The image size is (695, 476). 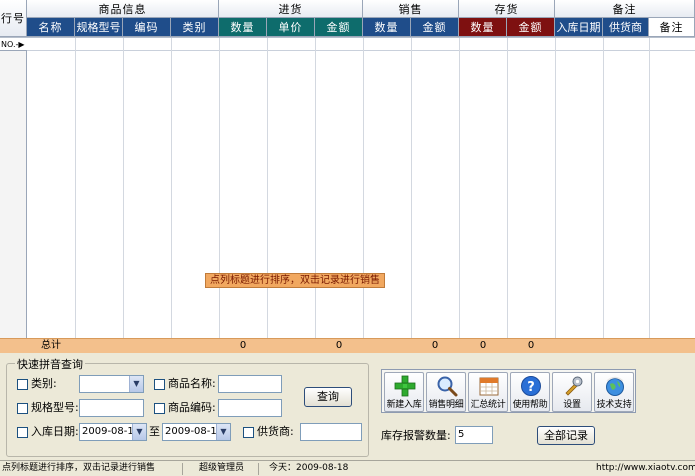 I want to click on column-header-remark: 备注, so click(x=672, y=27).